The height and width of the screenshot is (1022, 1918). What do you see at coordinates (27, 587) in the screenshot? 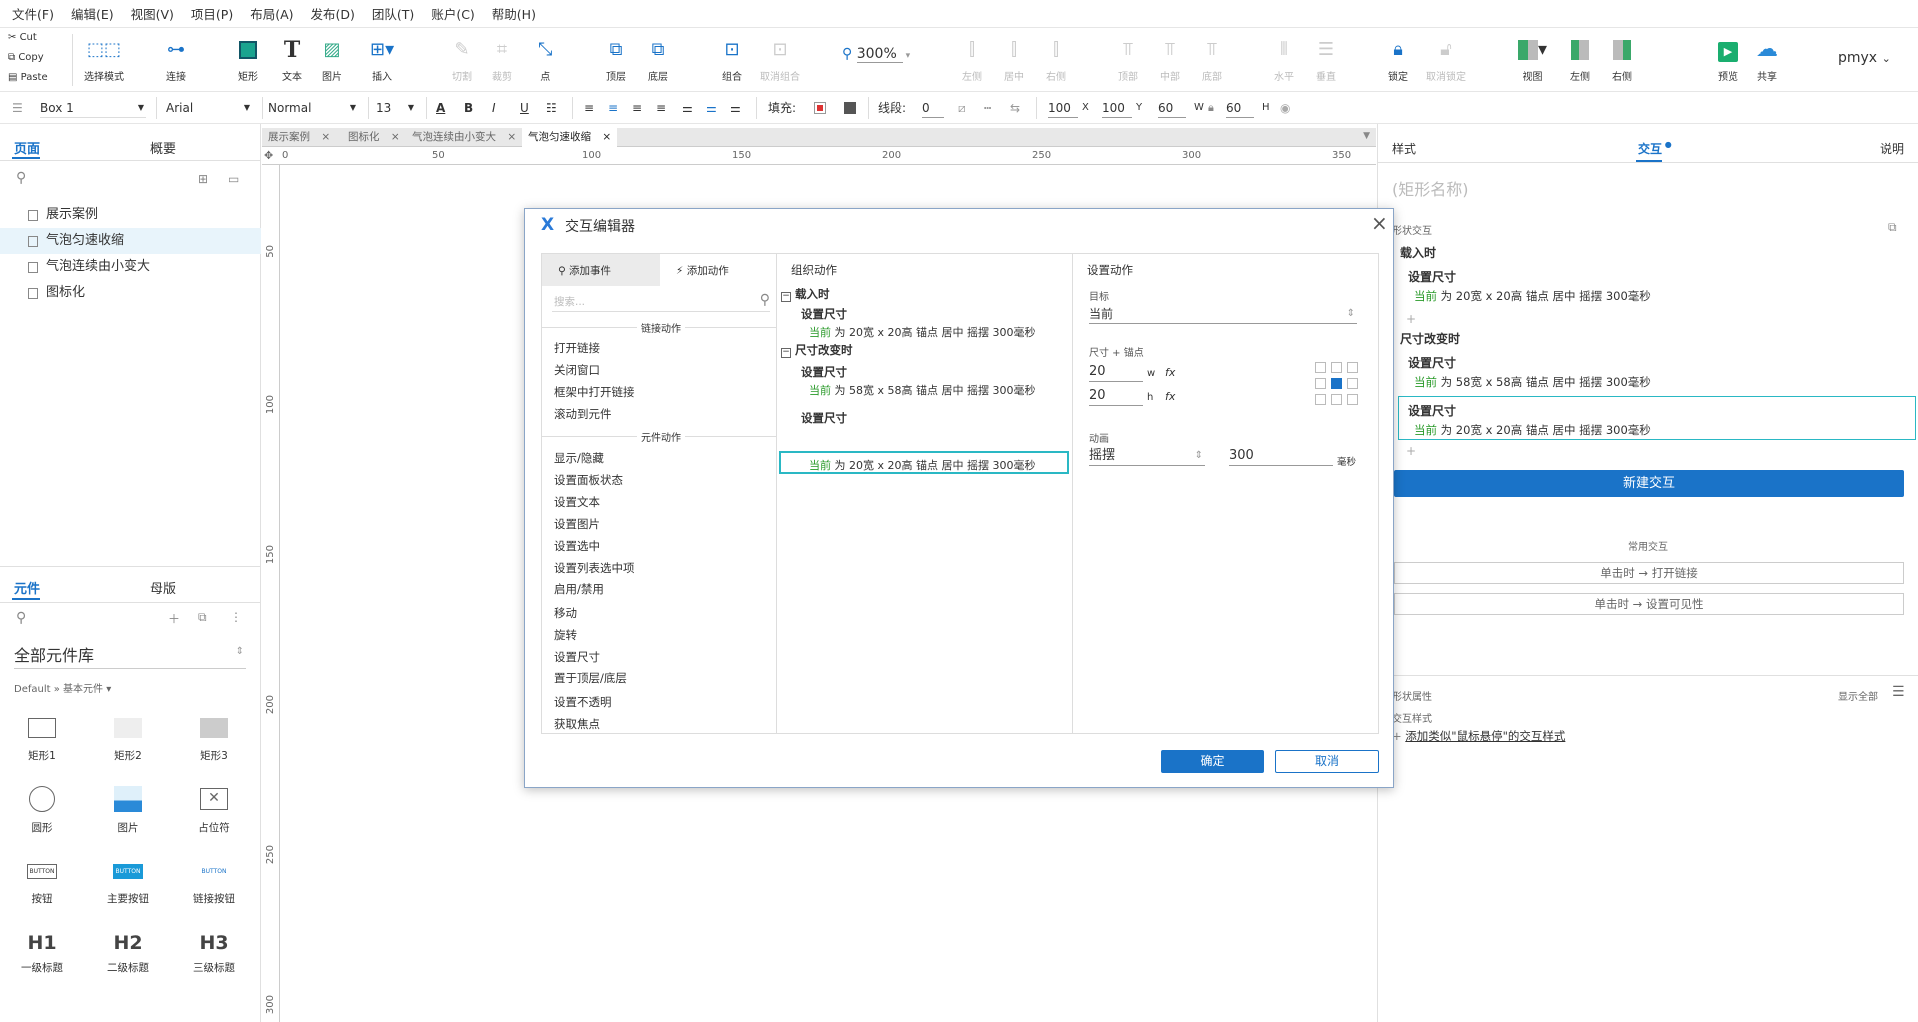
I see `tab-widgets: 元件` at bounding box center [27, 587].